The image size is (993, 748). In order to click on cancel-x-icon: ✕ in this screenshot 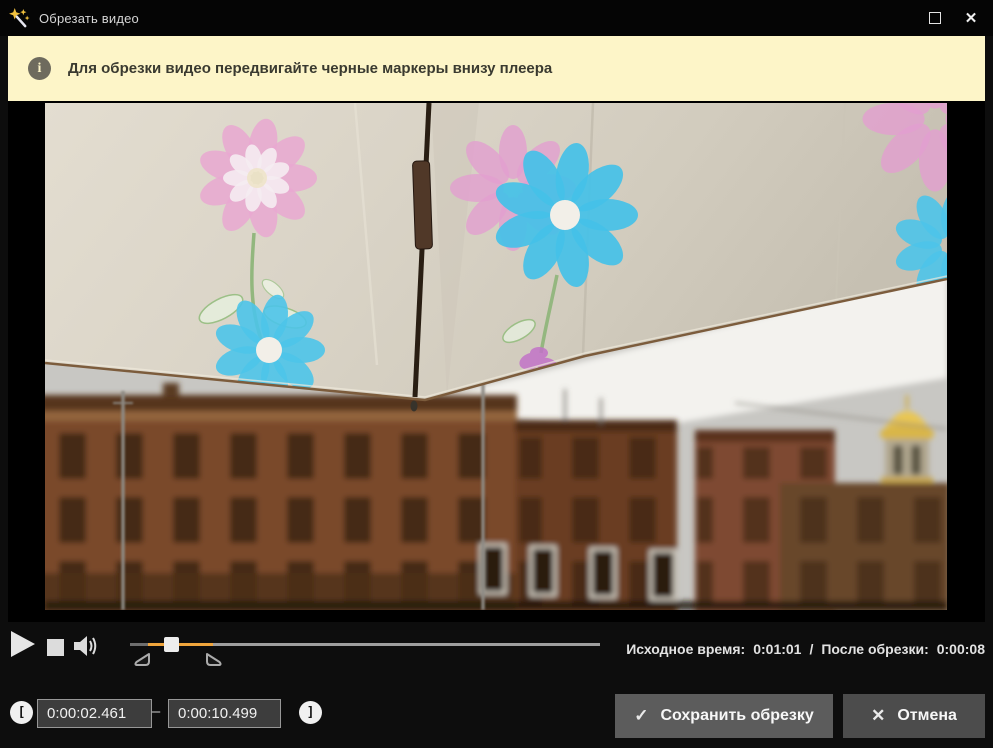, I will do `click(878, 715)`.